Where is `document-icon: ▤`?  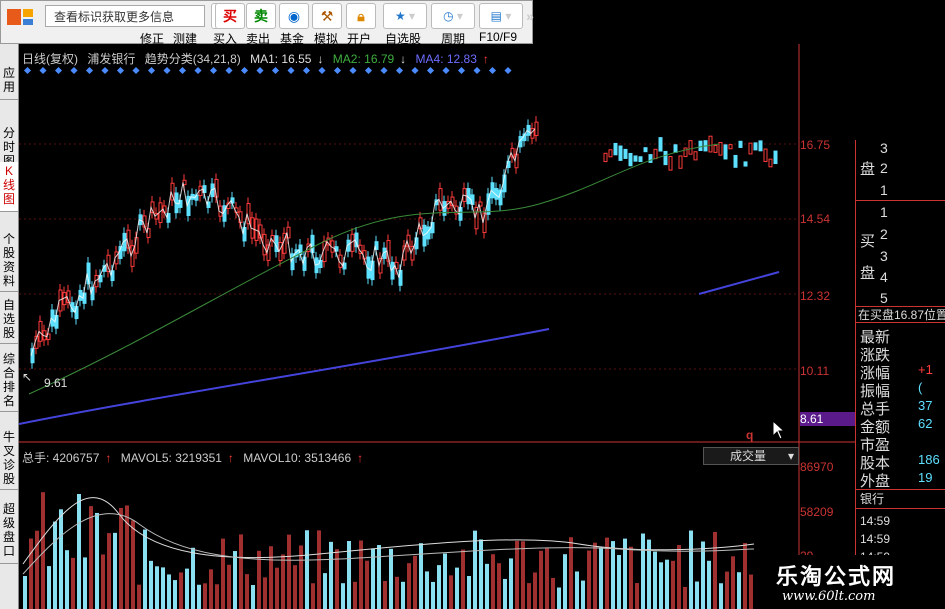
document-icon: ▤ is located at coordinates (496, 16).